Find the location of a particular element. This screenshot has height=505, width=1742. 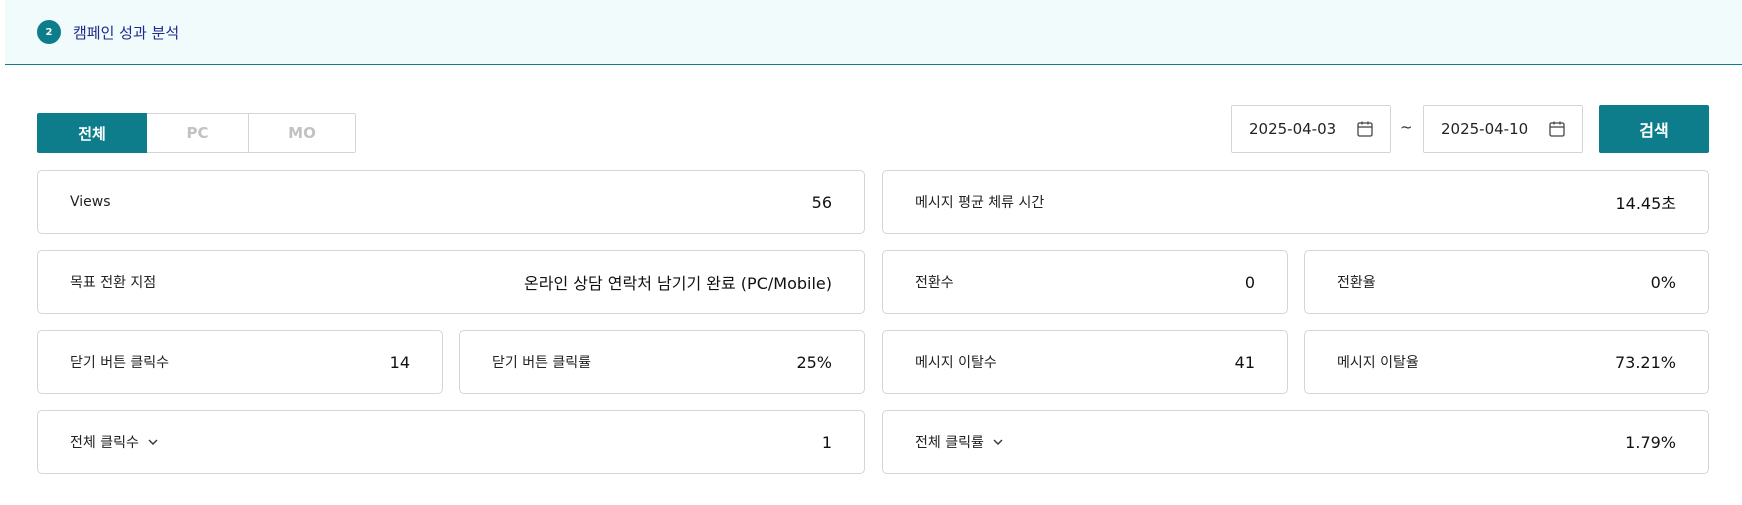

conversion-rate-value: 0% is located at coordinates (1663, 282).